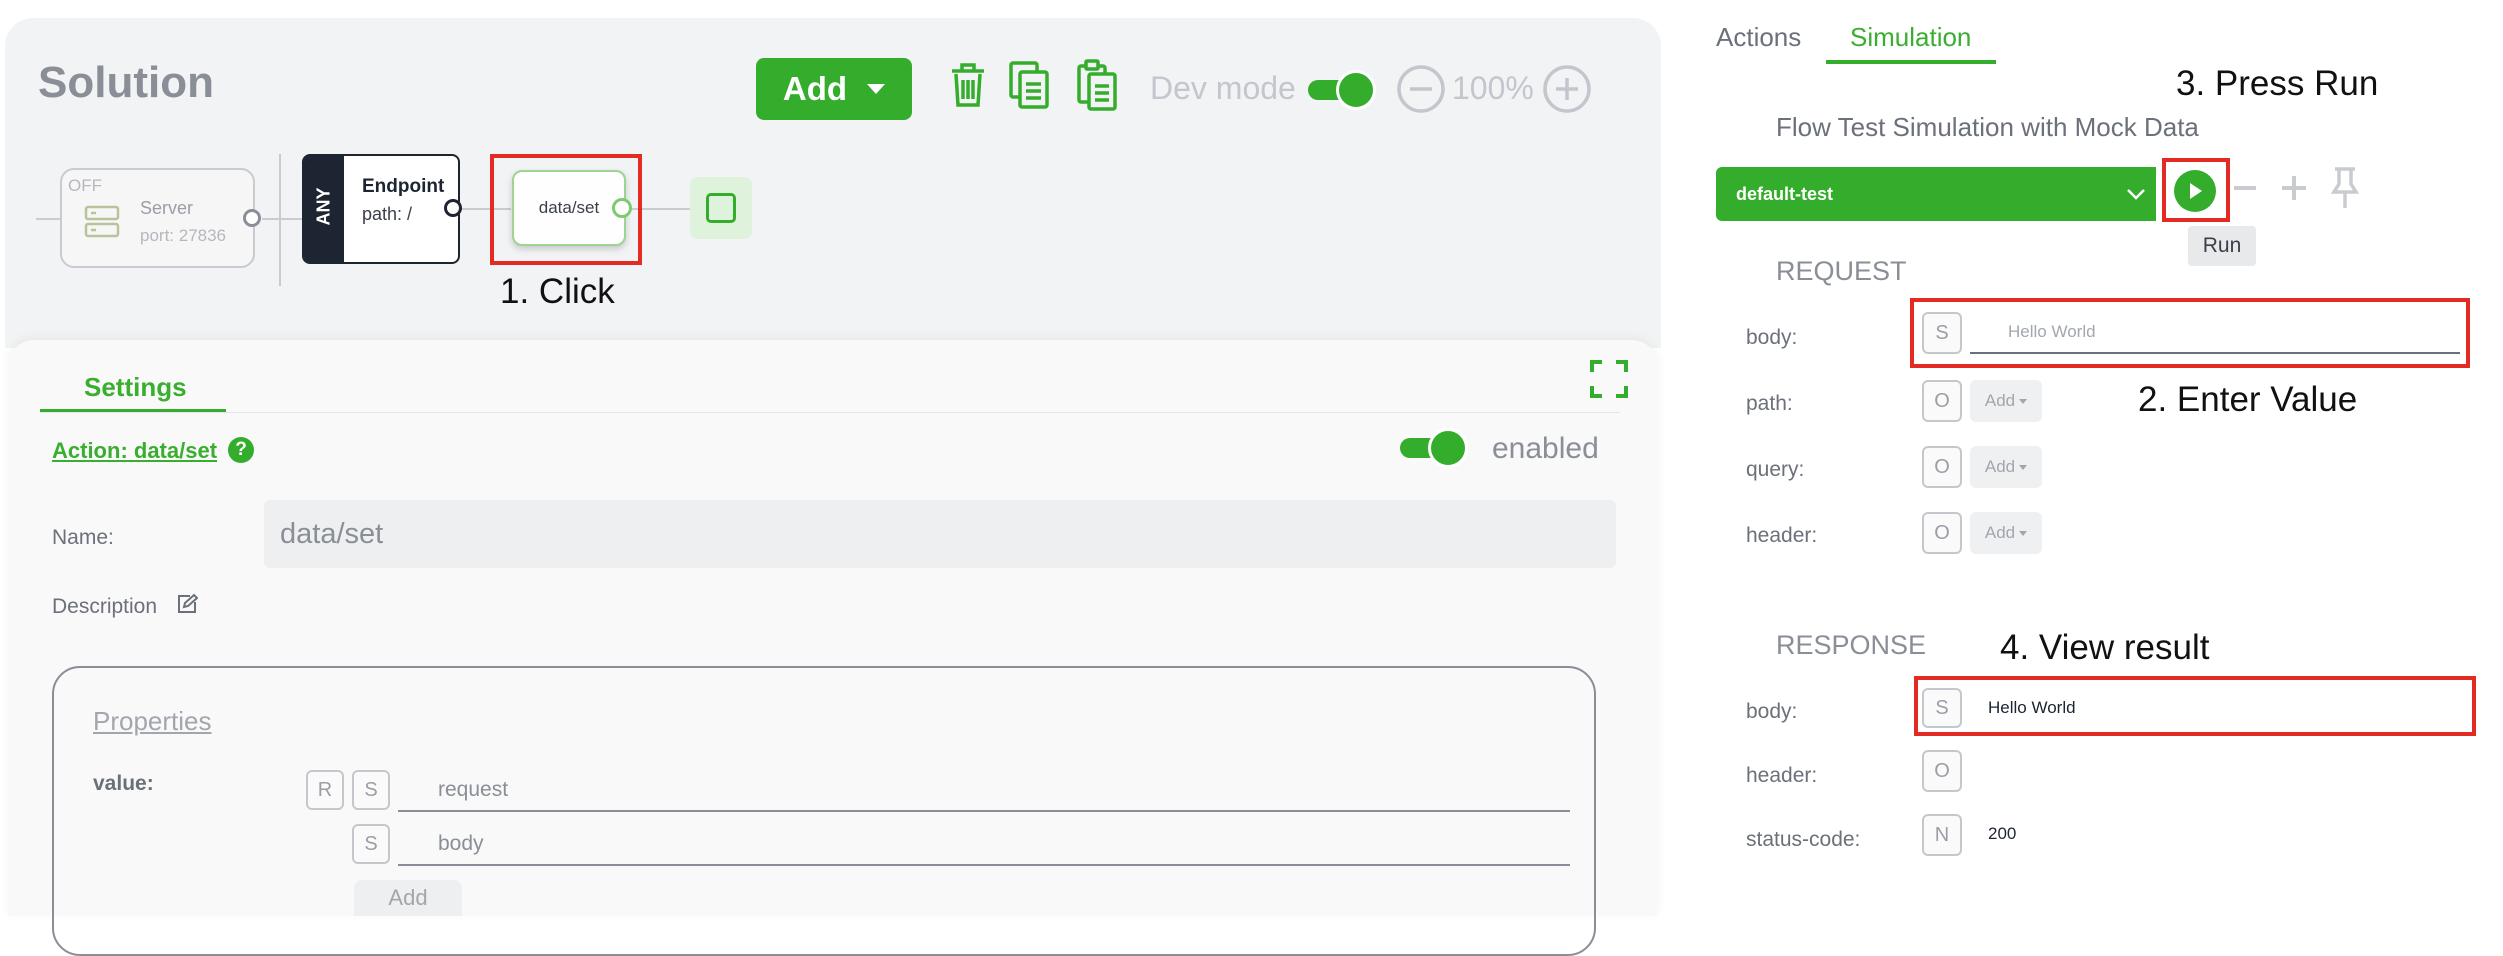 The height and width of the screenshot is (956, 2503). What do you see at coordinates (1758, 37) in the screenshot?
I see `tab-actions: Actions` at bounding box center [1758, 37].